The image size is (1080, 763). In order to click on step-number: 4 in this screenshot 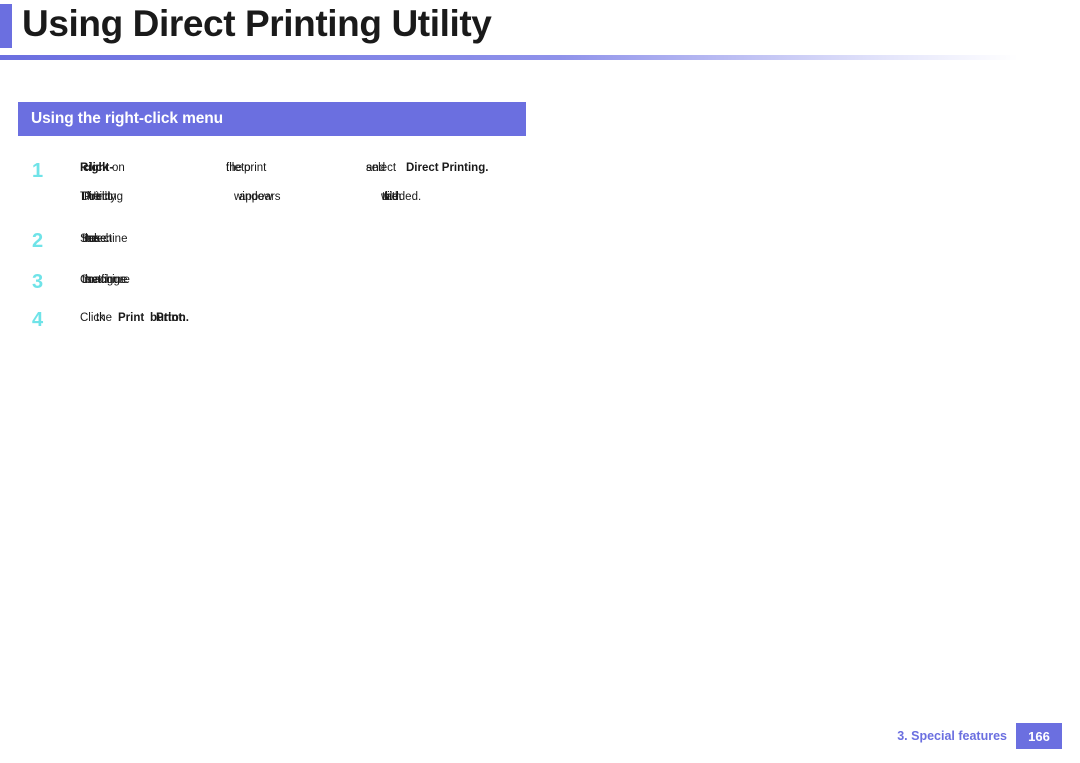, I will do `click(38, 320)`.